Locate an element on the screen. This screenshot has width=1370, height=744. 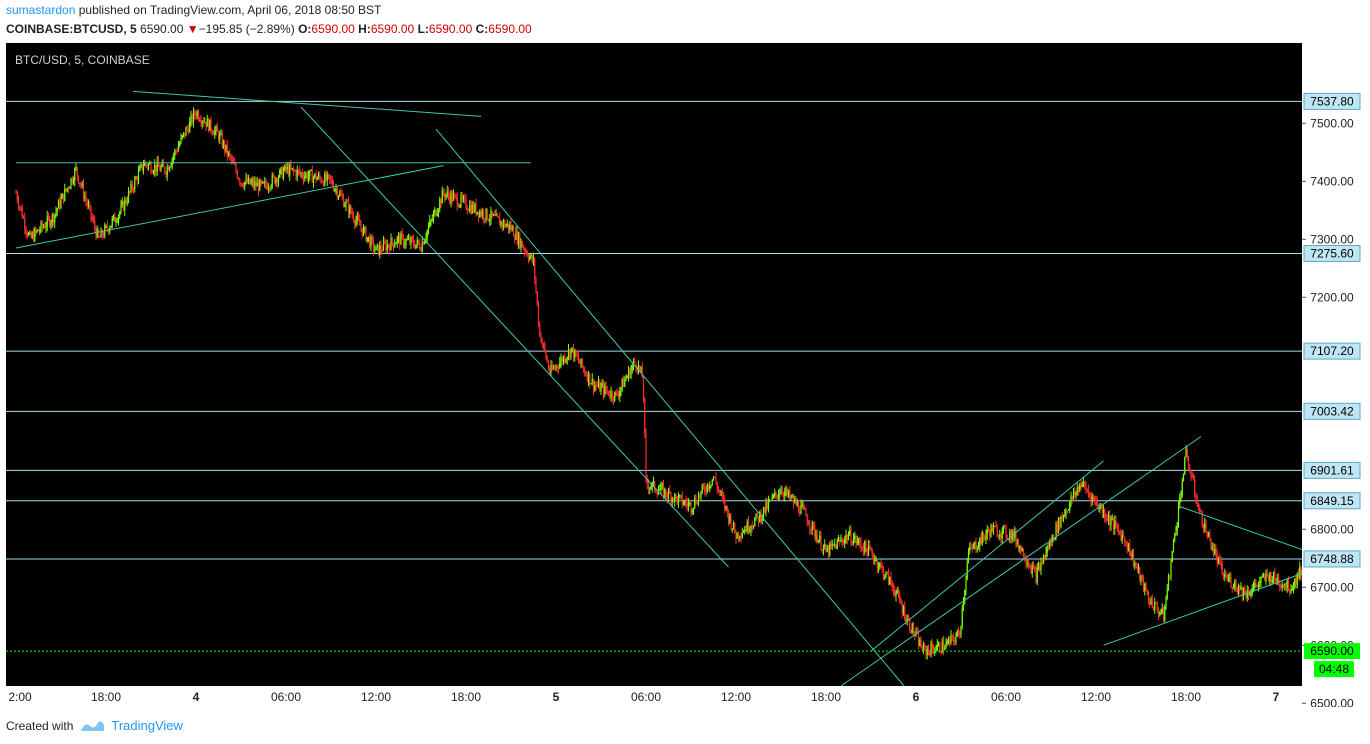
x-tick-label: 06:00 is located at coordinates (646, 697).